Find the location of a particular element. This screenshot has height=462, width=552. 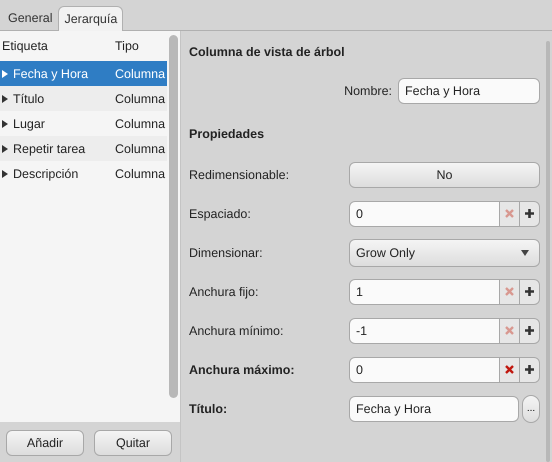

property-label: Espaciado: is located at coordinates (220, 213).